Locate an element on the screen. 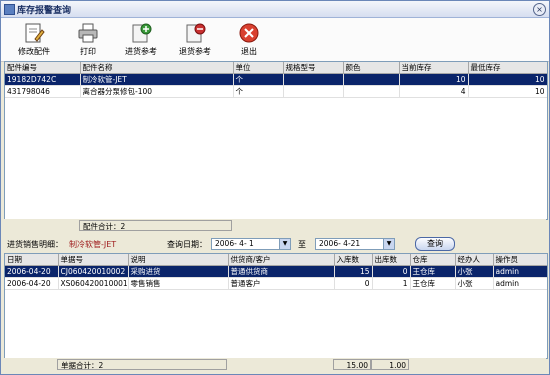 This screenshot has width=550, height=375. detail-label: 进货销售明细： is located at coordinates (35, 244).